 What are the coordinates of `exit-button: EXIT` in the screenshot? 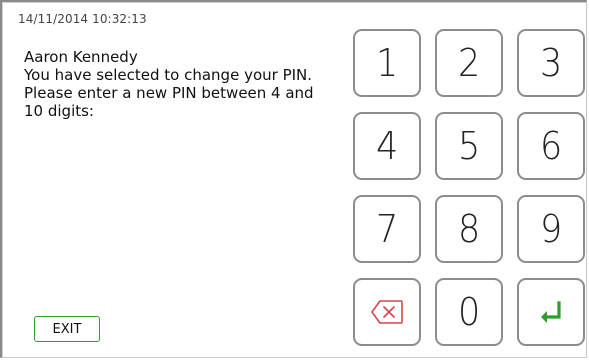 It's located at (67, 329).